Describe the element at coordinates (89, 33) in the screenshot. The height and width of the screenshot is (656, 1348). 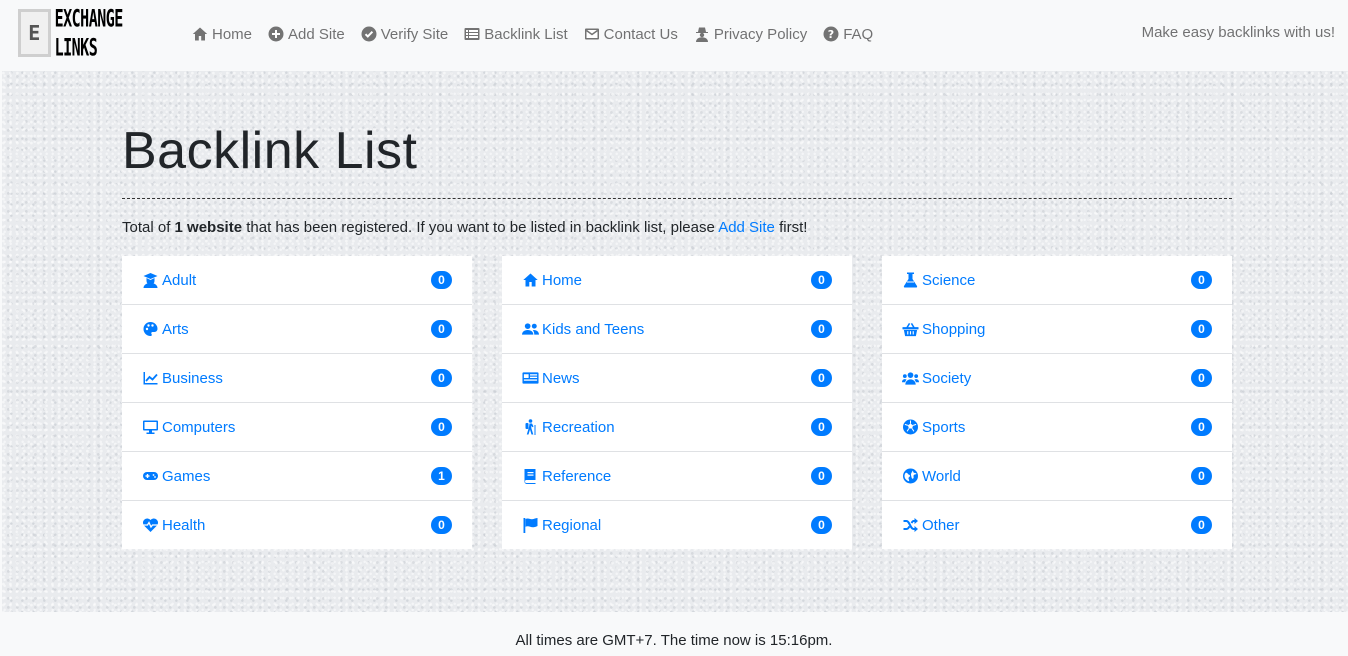
I see `brand-name: EXCHANGE LINKS` at that location.